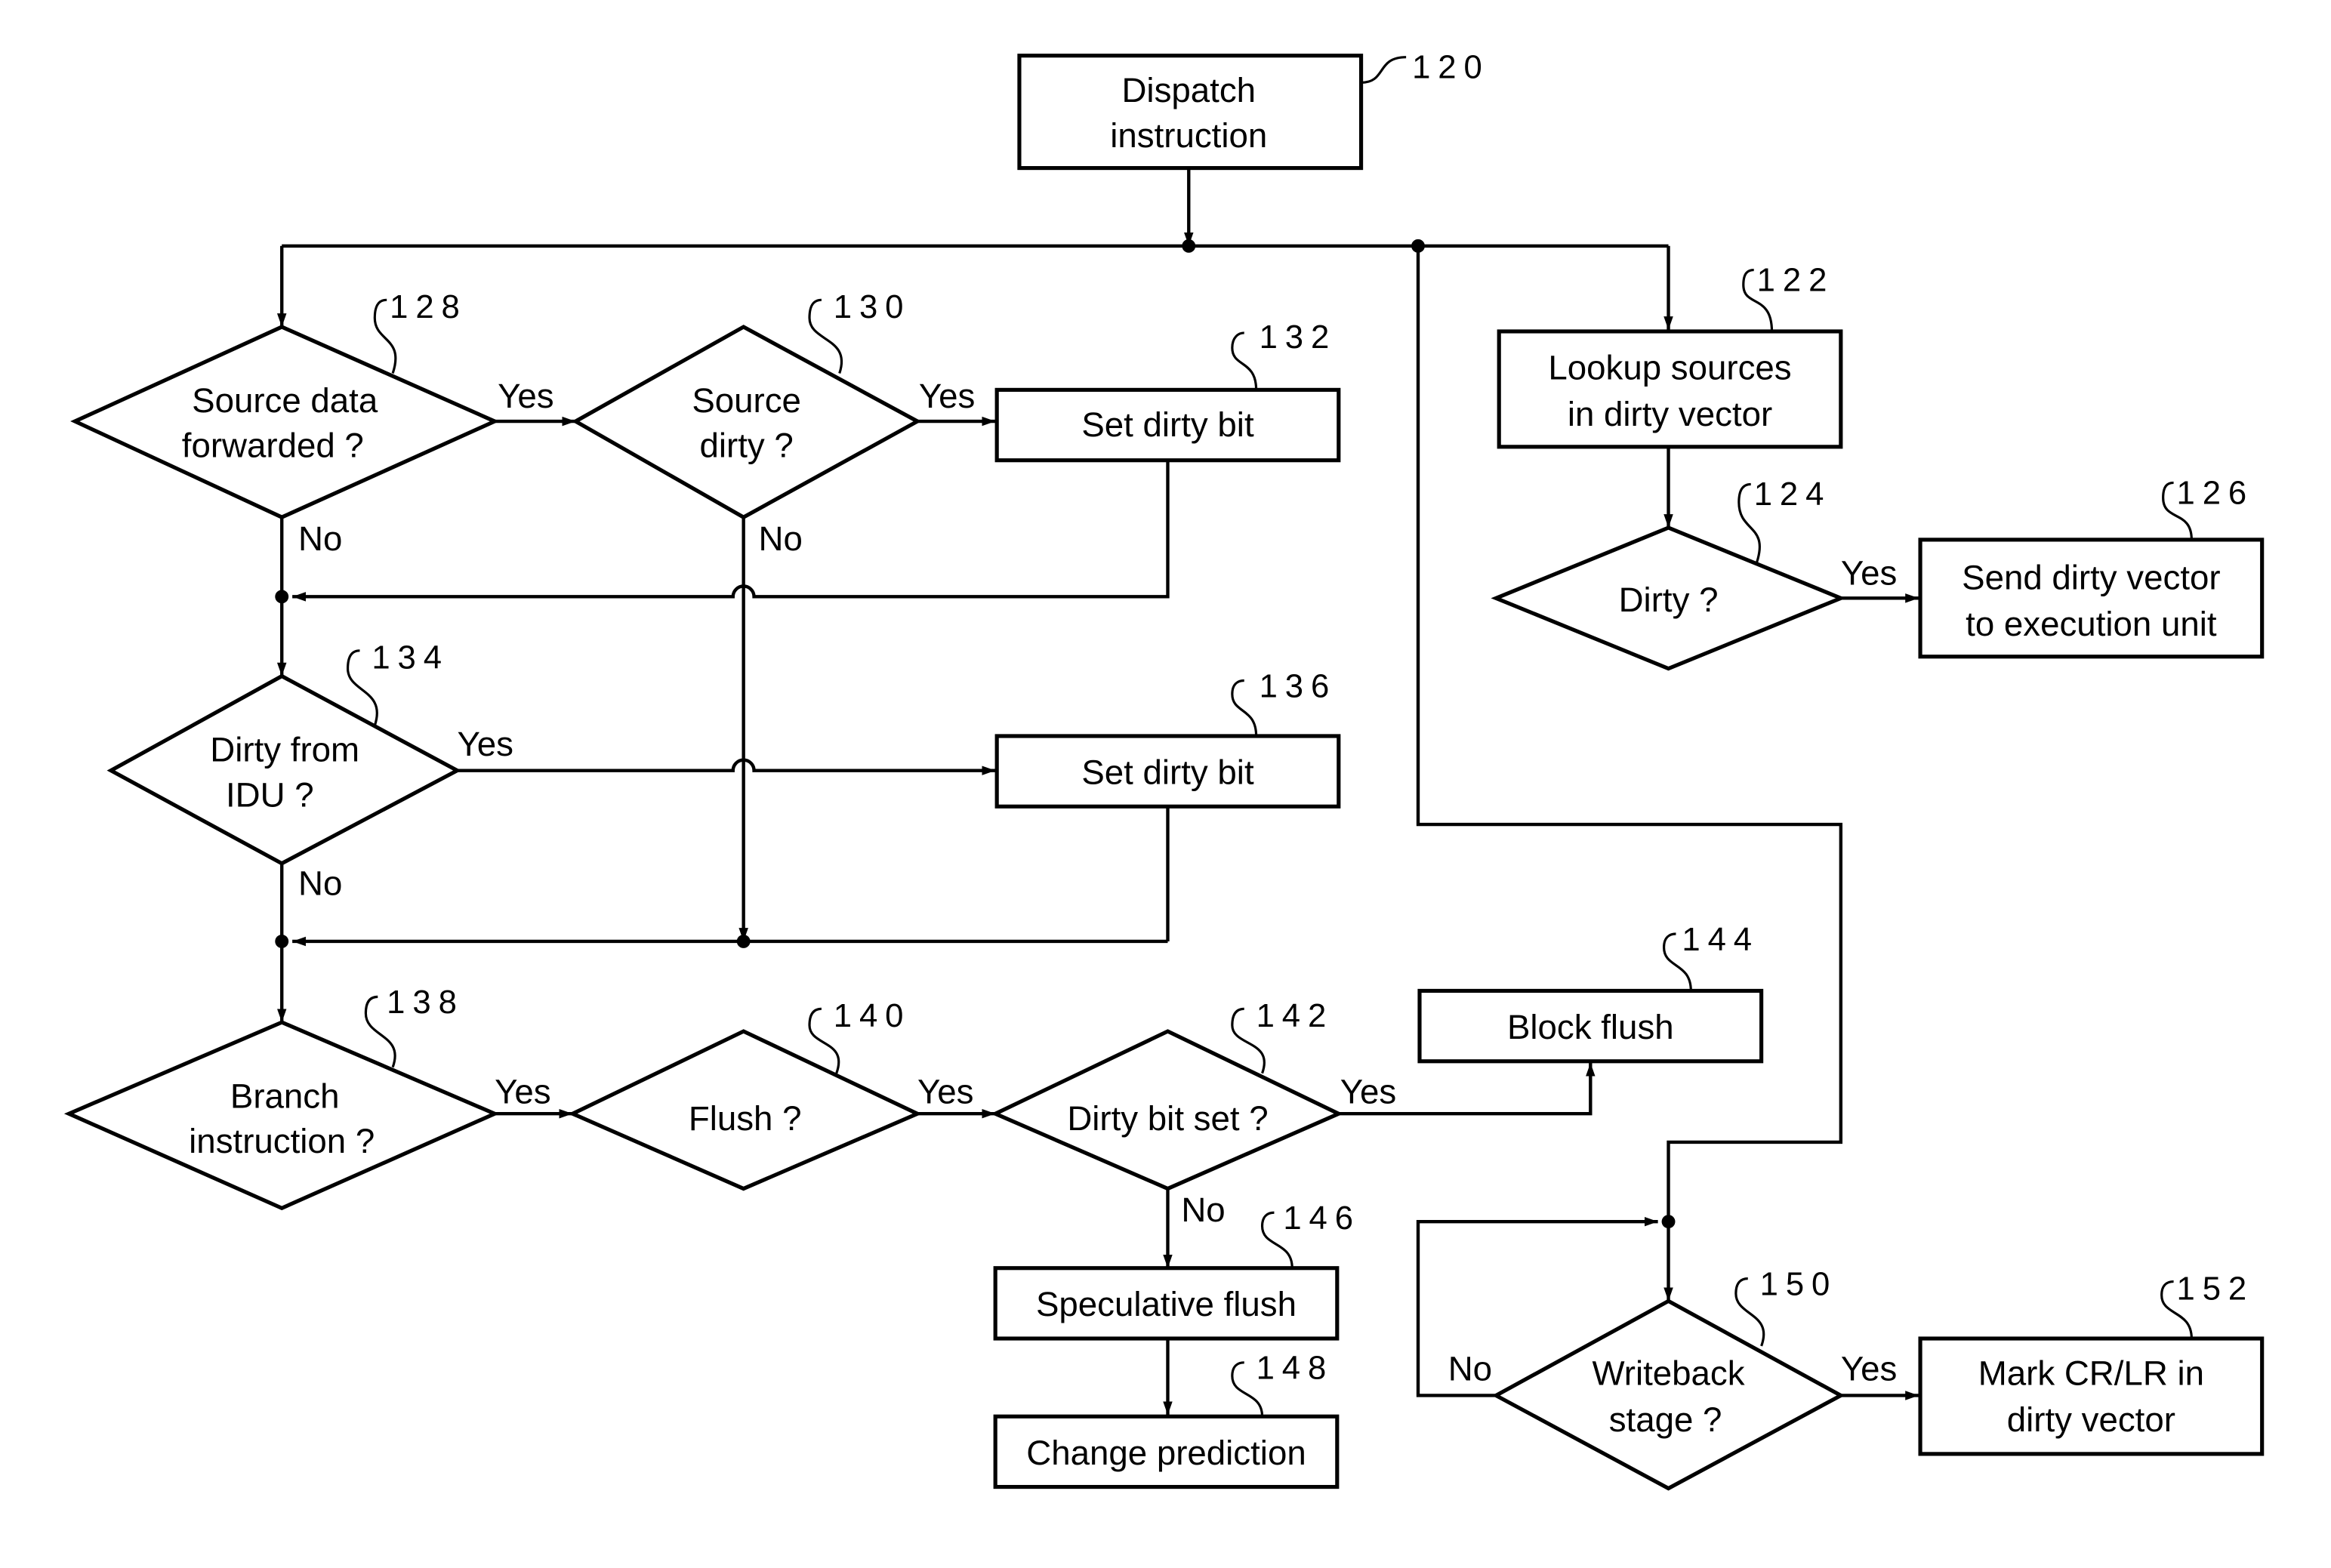 The height and width of the screenshot is (1568, 2331). I want to click on node-label: instruction, so click(1188, 135).